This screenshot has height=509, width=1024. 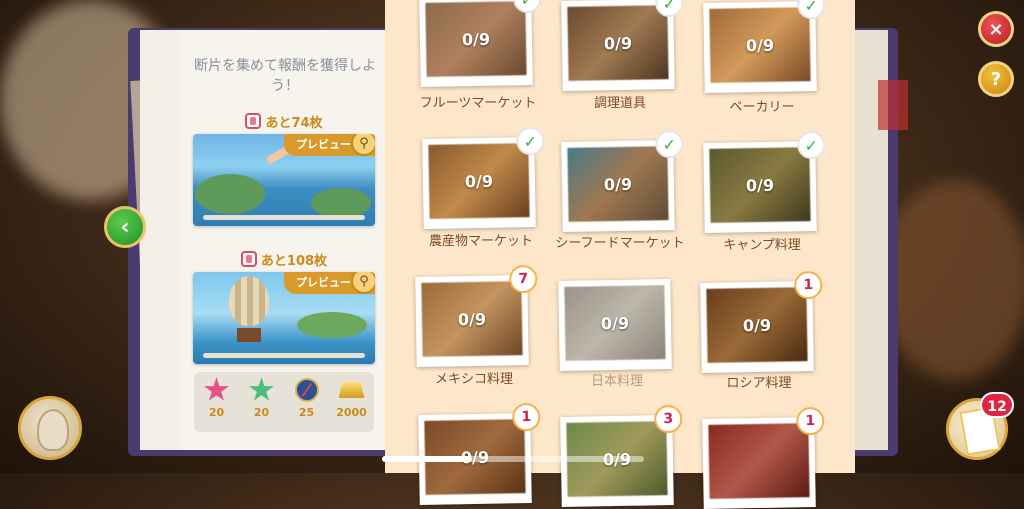 I want to click on close-icon: ×, so click(x=996, y=29).